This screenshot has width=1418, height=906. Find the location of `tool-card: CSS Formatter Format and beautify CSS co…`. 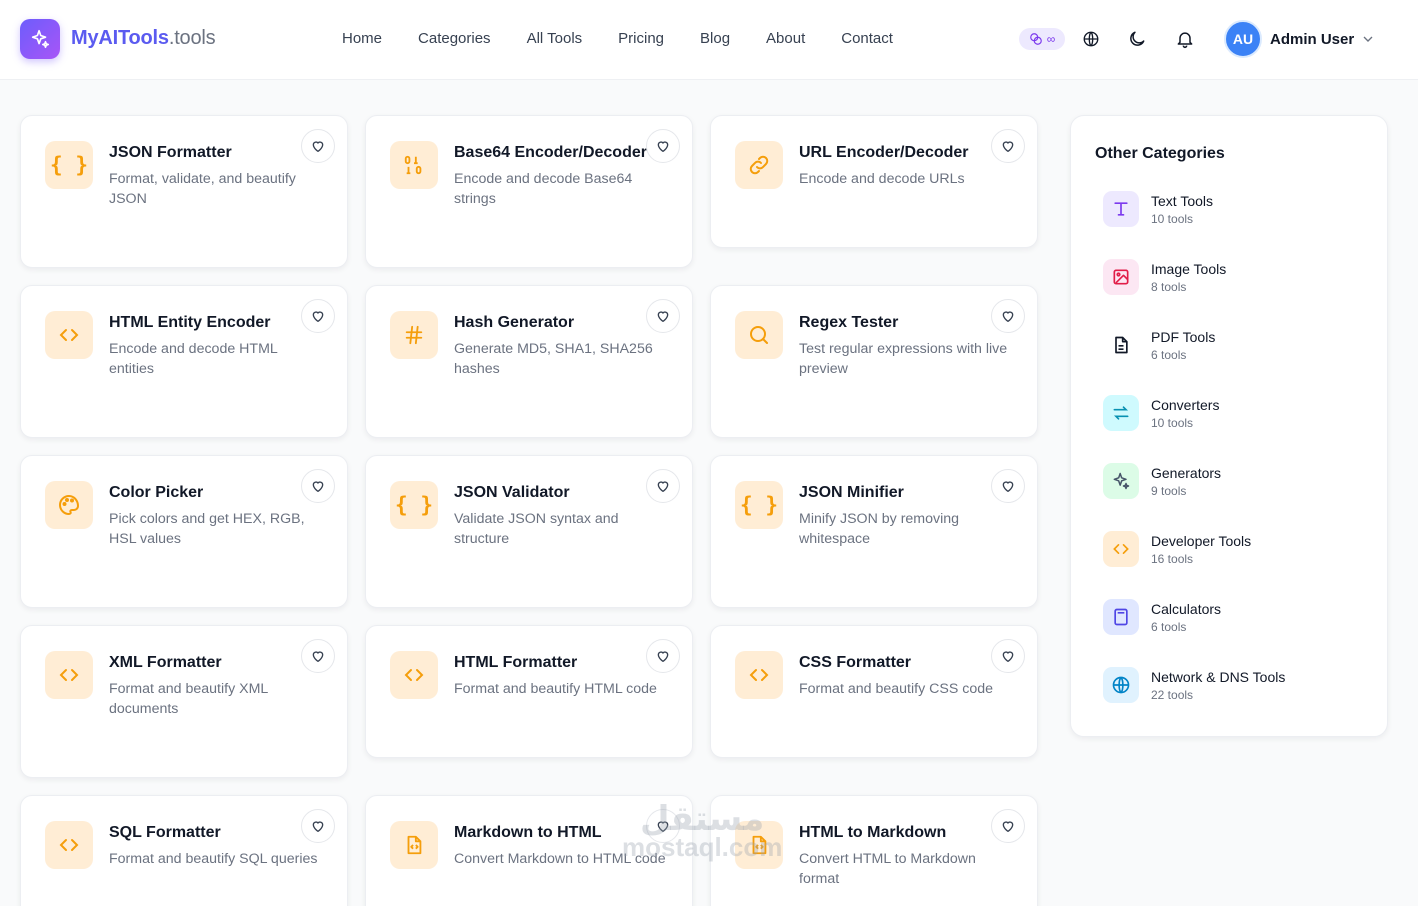

tool-card: CSS Formatter Format and beautify CSS co… is located at coordinates (874, 691).